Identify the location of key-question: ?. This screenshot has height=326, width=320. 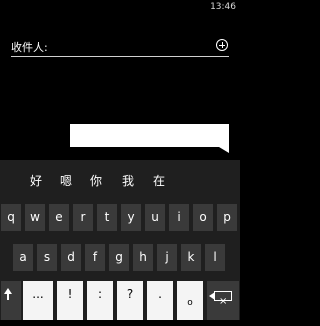
(130, 300).